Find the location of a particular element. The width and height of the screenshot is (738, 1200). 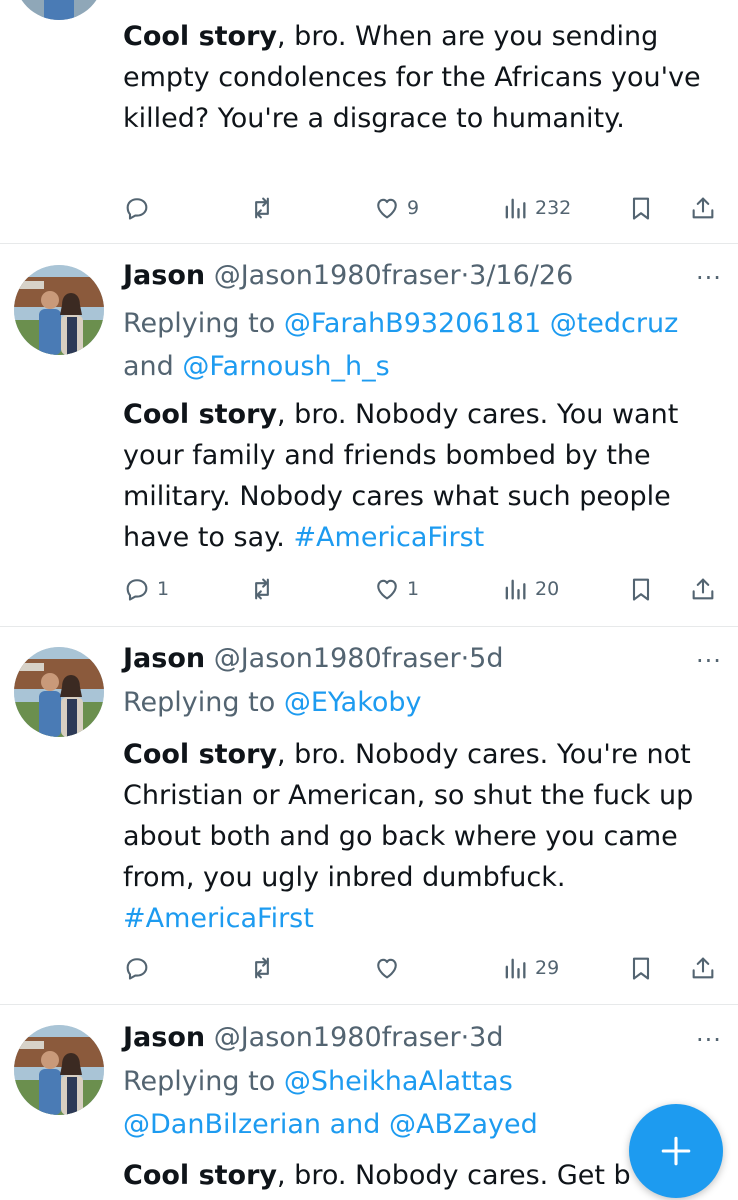

like-button is located at coordinates (390, 968).